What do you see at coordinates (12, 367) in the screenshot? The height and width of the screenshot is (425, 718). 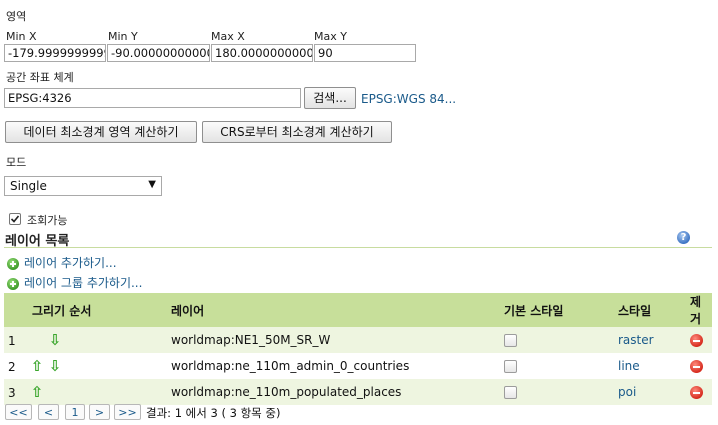 I see `order-number: 2` at bounding box center [12, 367].